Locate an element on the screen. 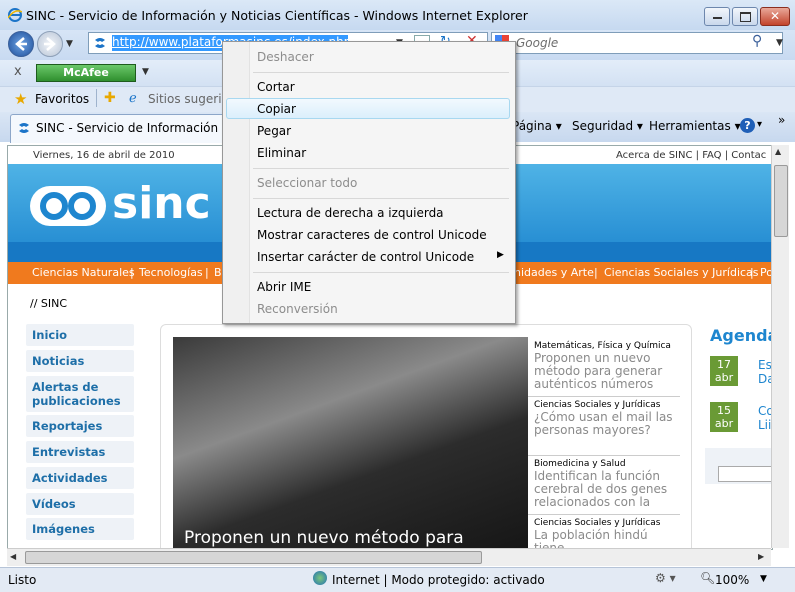 Image resolution: width=795 pixels, height=592 pixels. agenda-title: Agenda is located at coordinates (741, 335).